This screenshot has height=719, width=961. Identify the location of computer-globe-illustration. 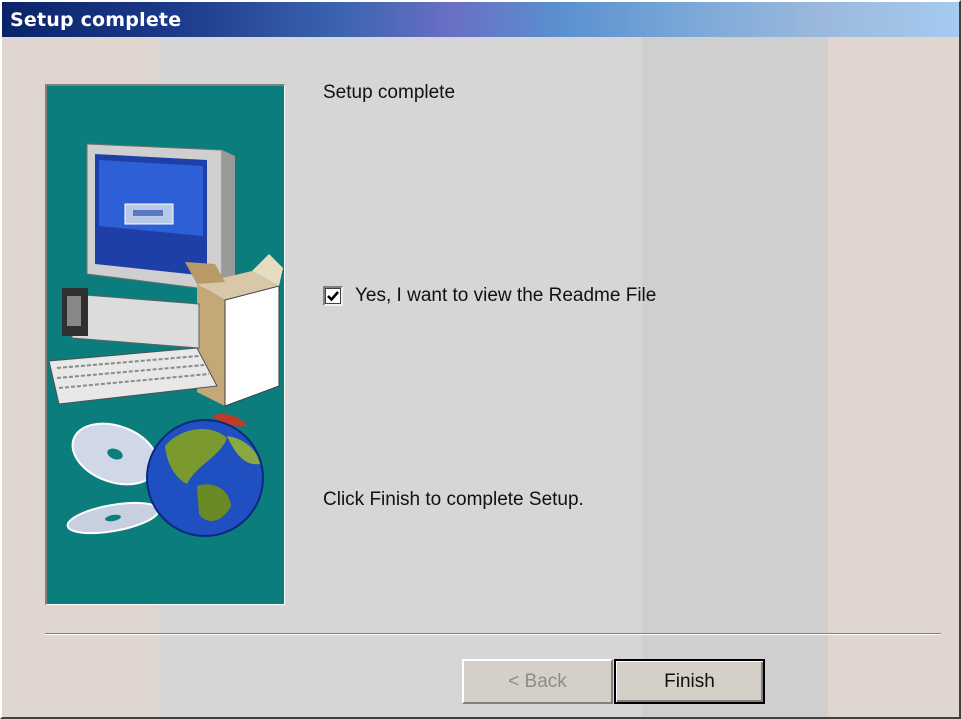
(165, 340).